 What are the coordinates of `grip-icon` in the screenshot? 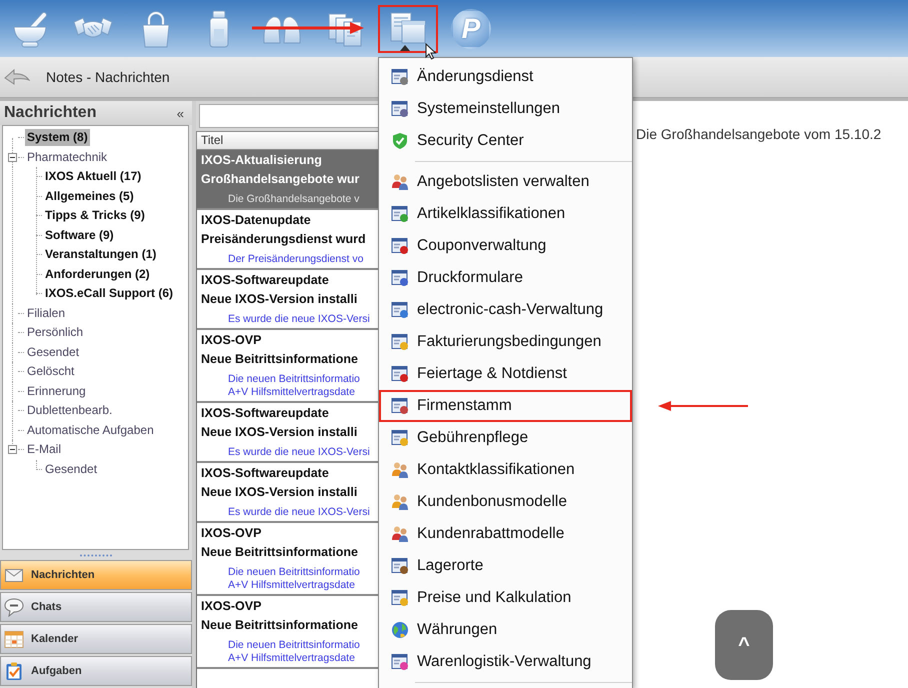 It's located at (96, 555).